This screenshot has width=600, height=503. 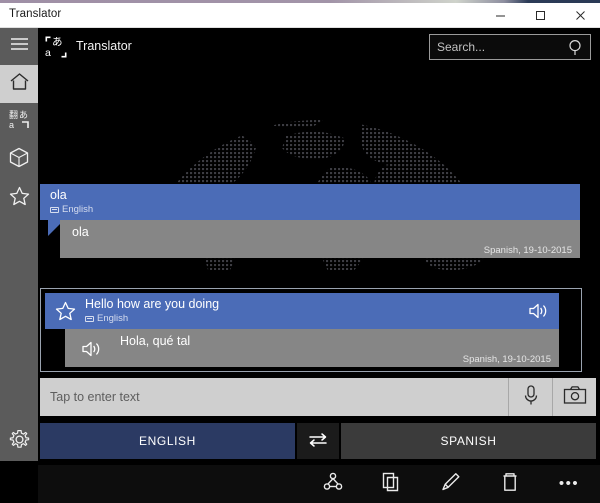 I want to click on sidebar-item-language-packs, so click(x=19, y=160).